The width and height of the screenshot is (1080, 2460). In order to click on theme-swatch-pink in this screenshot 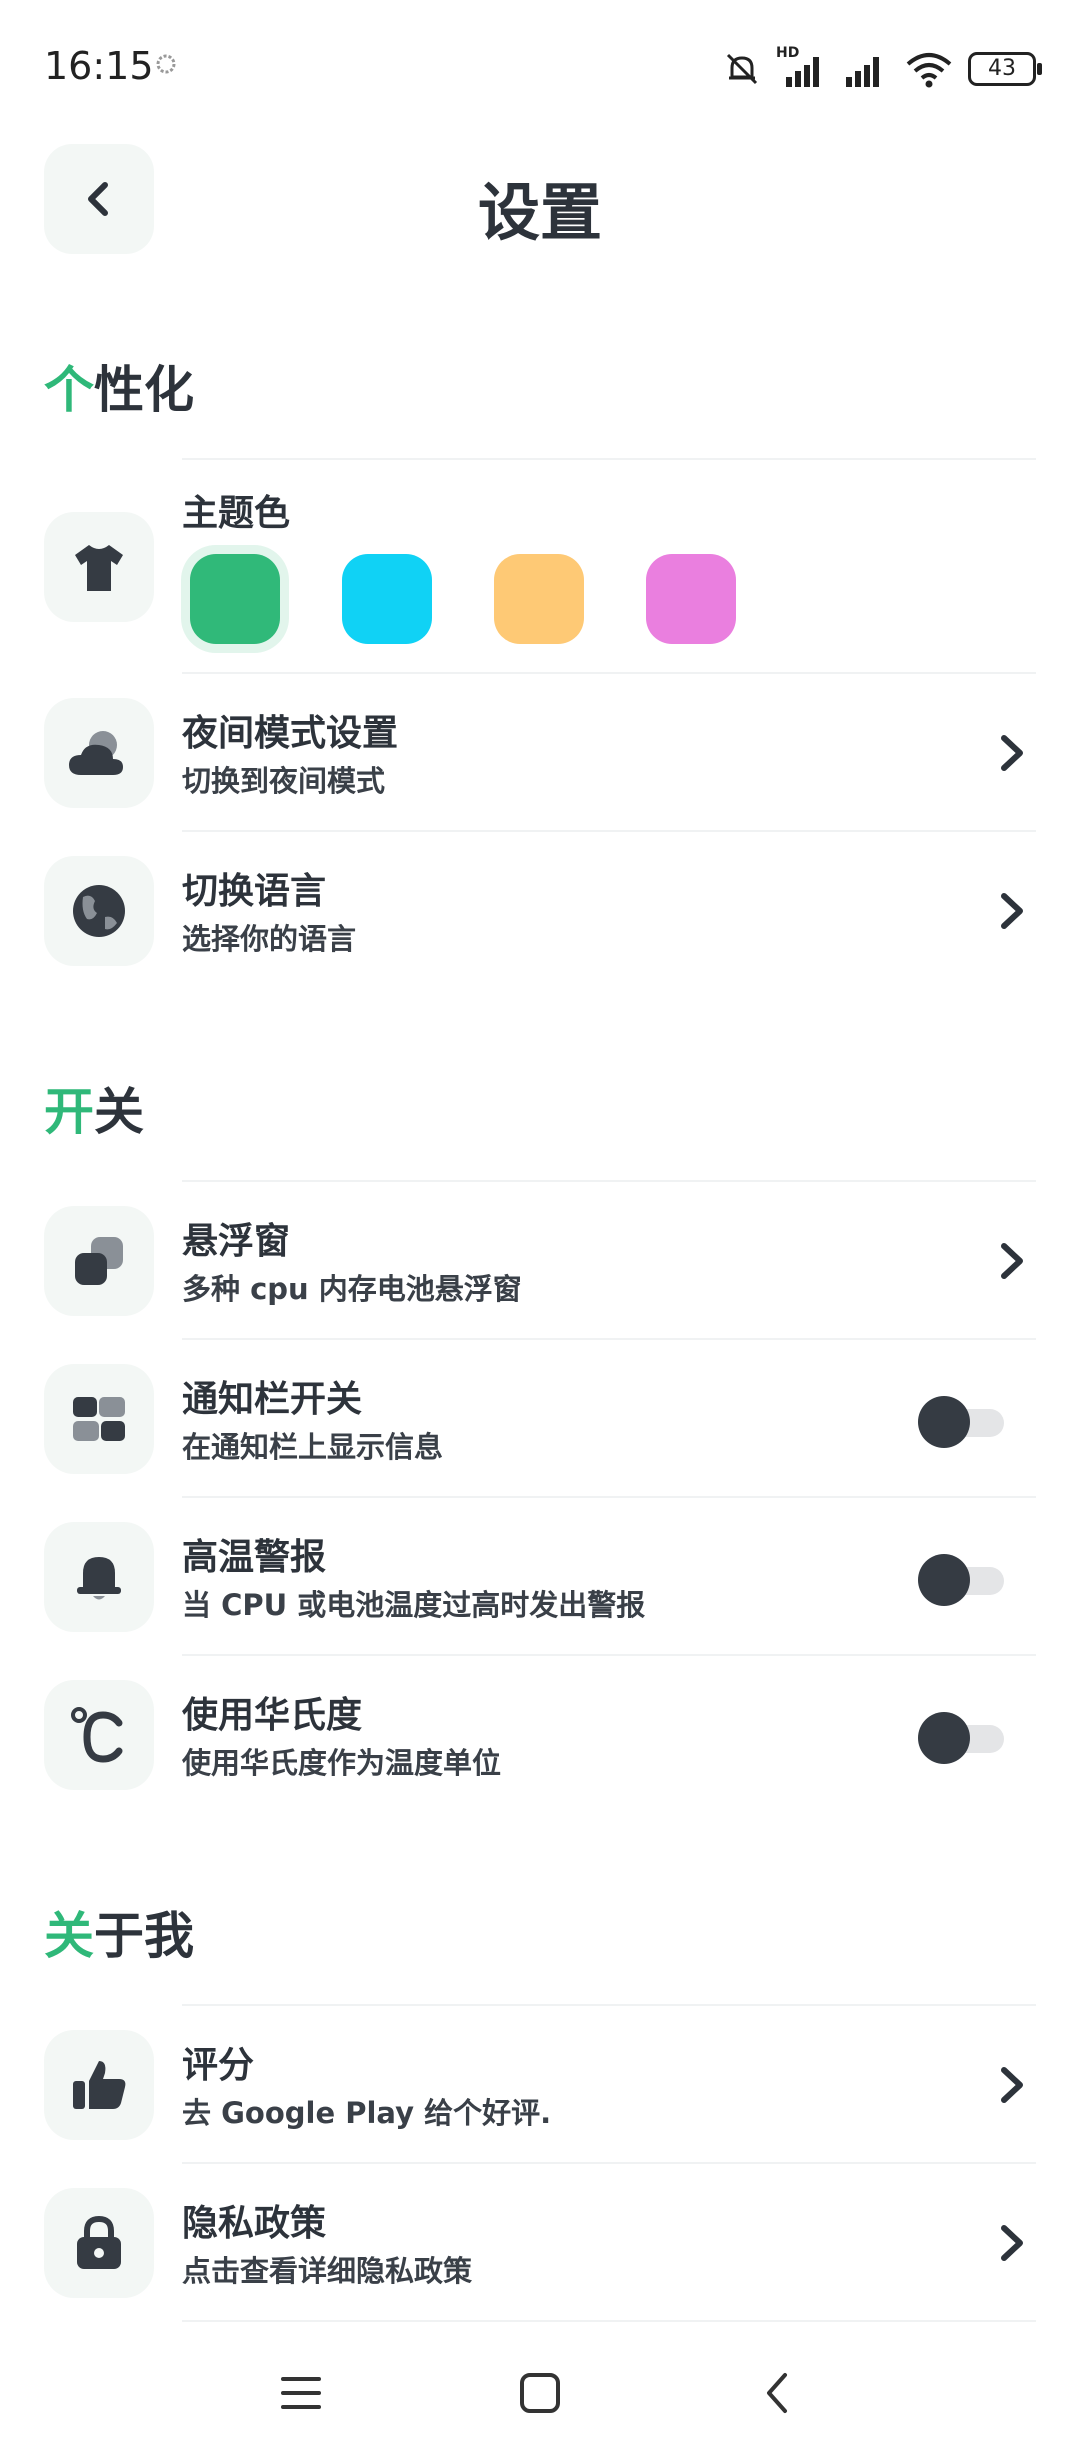, I will do `click(691, 599)`.